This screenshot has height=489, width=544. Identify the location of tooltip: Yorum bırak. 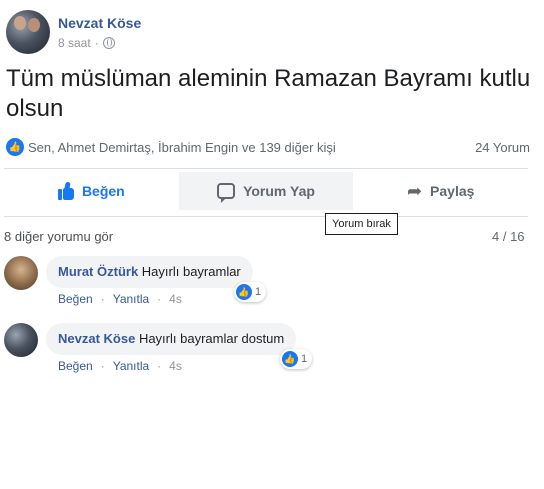
(361, 224).